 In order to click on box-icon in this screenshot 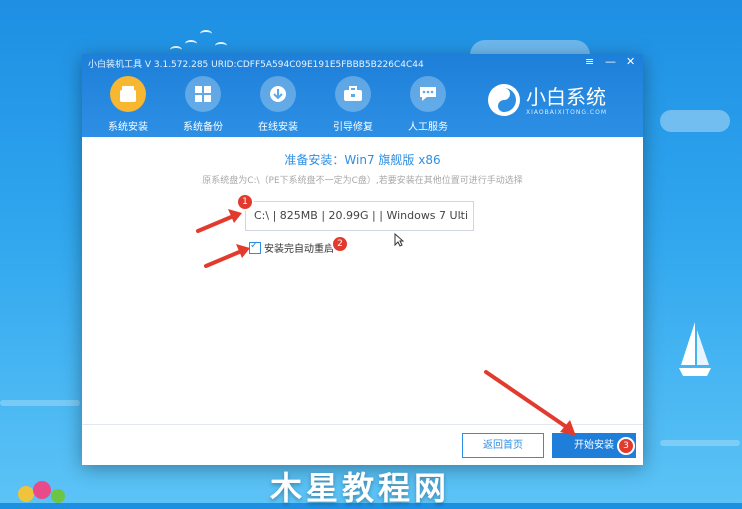, I will do `click(128, 94)`.